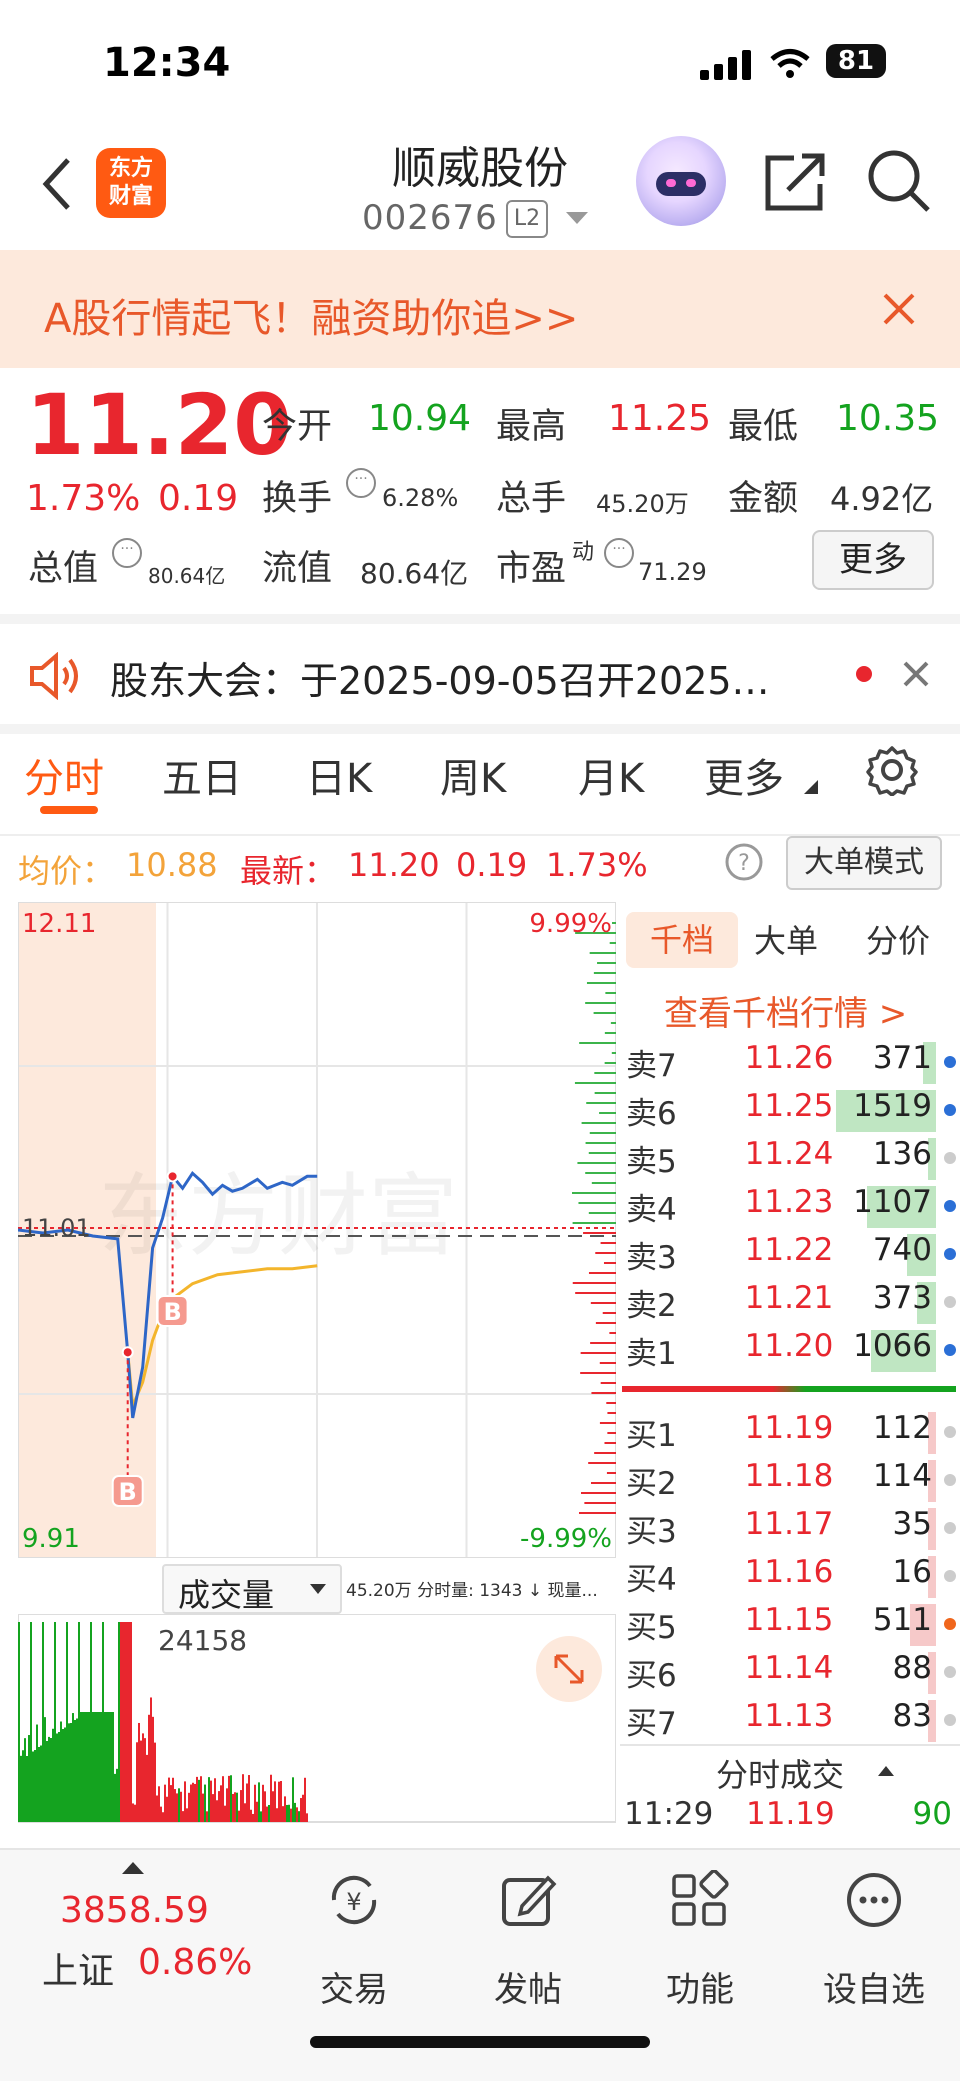  Describe the element at coordinates (288, 871) in the screenshot. I see `last-label: 最新：` at that location.